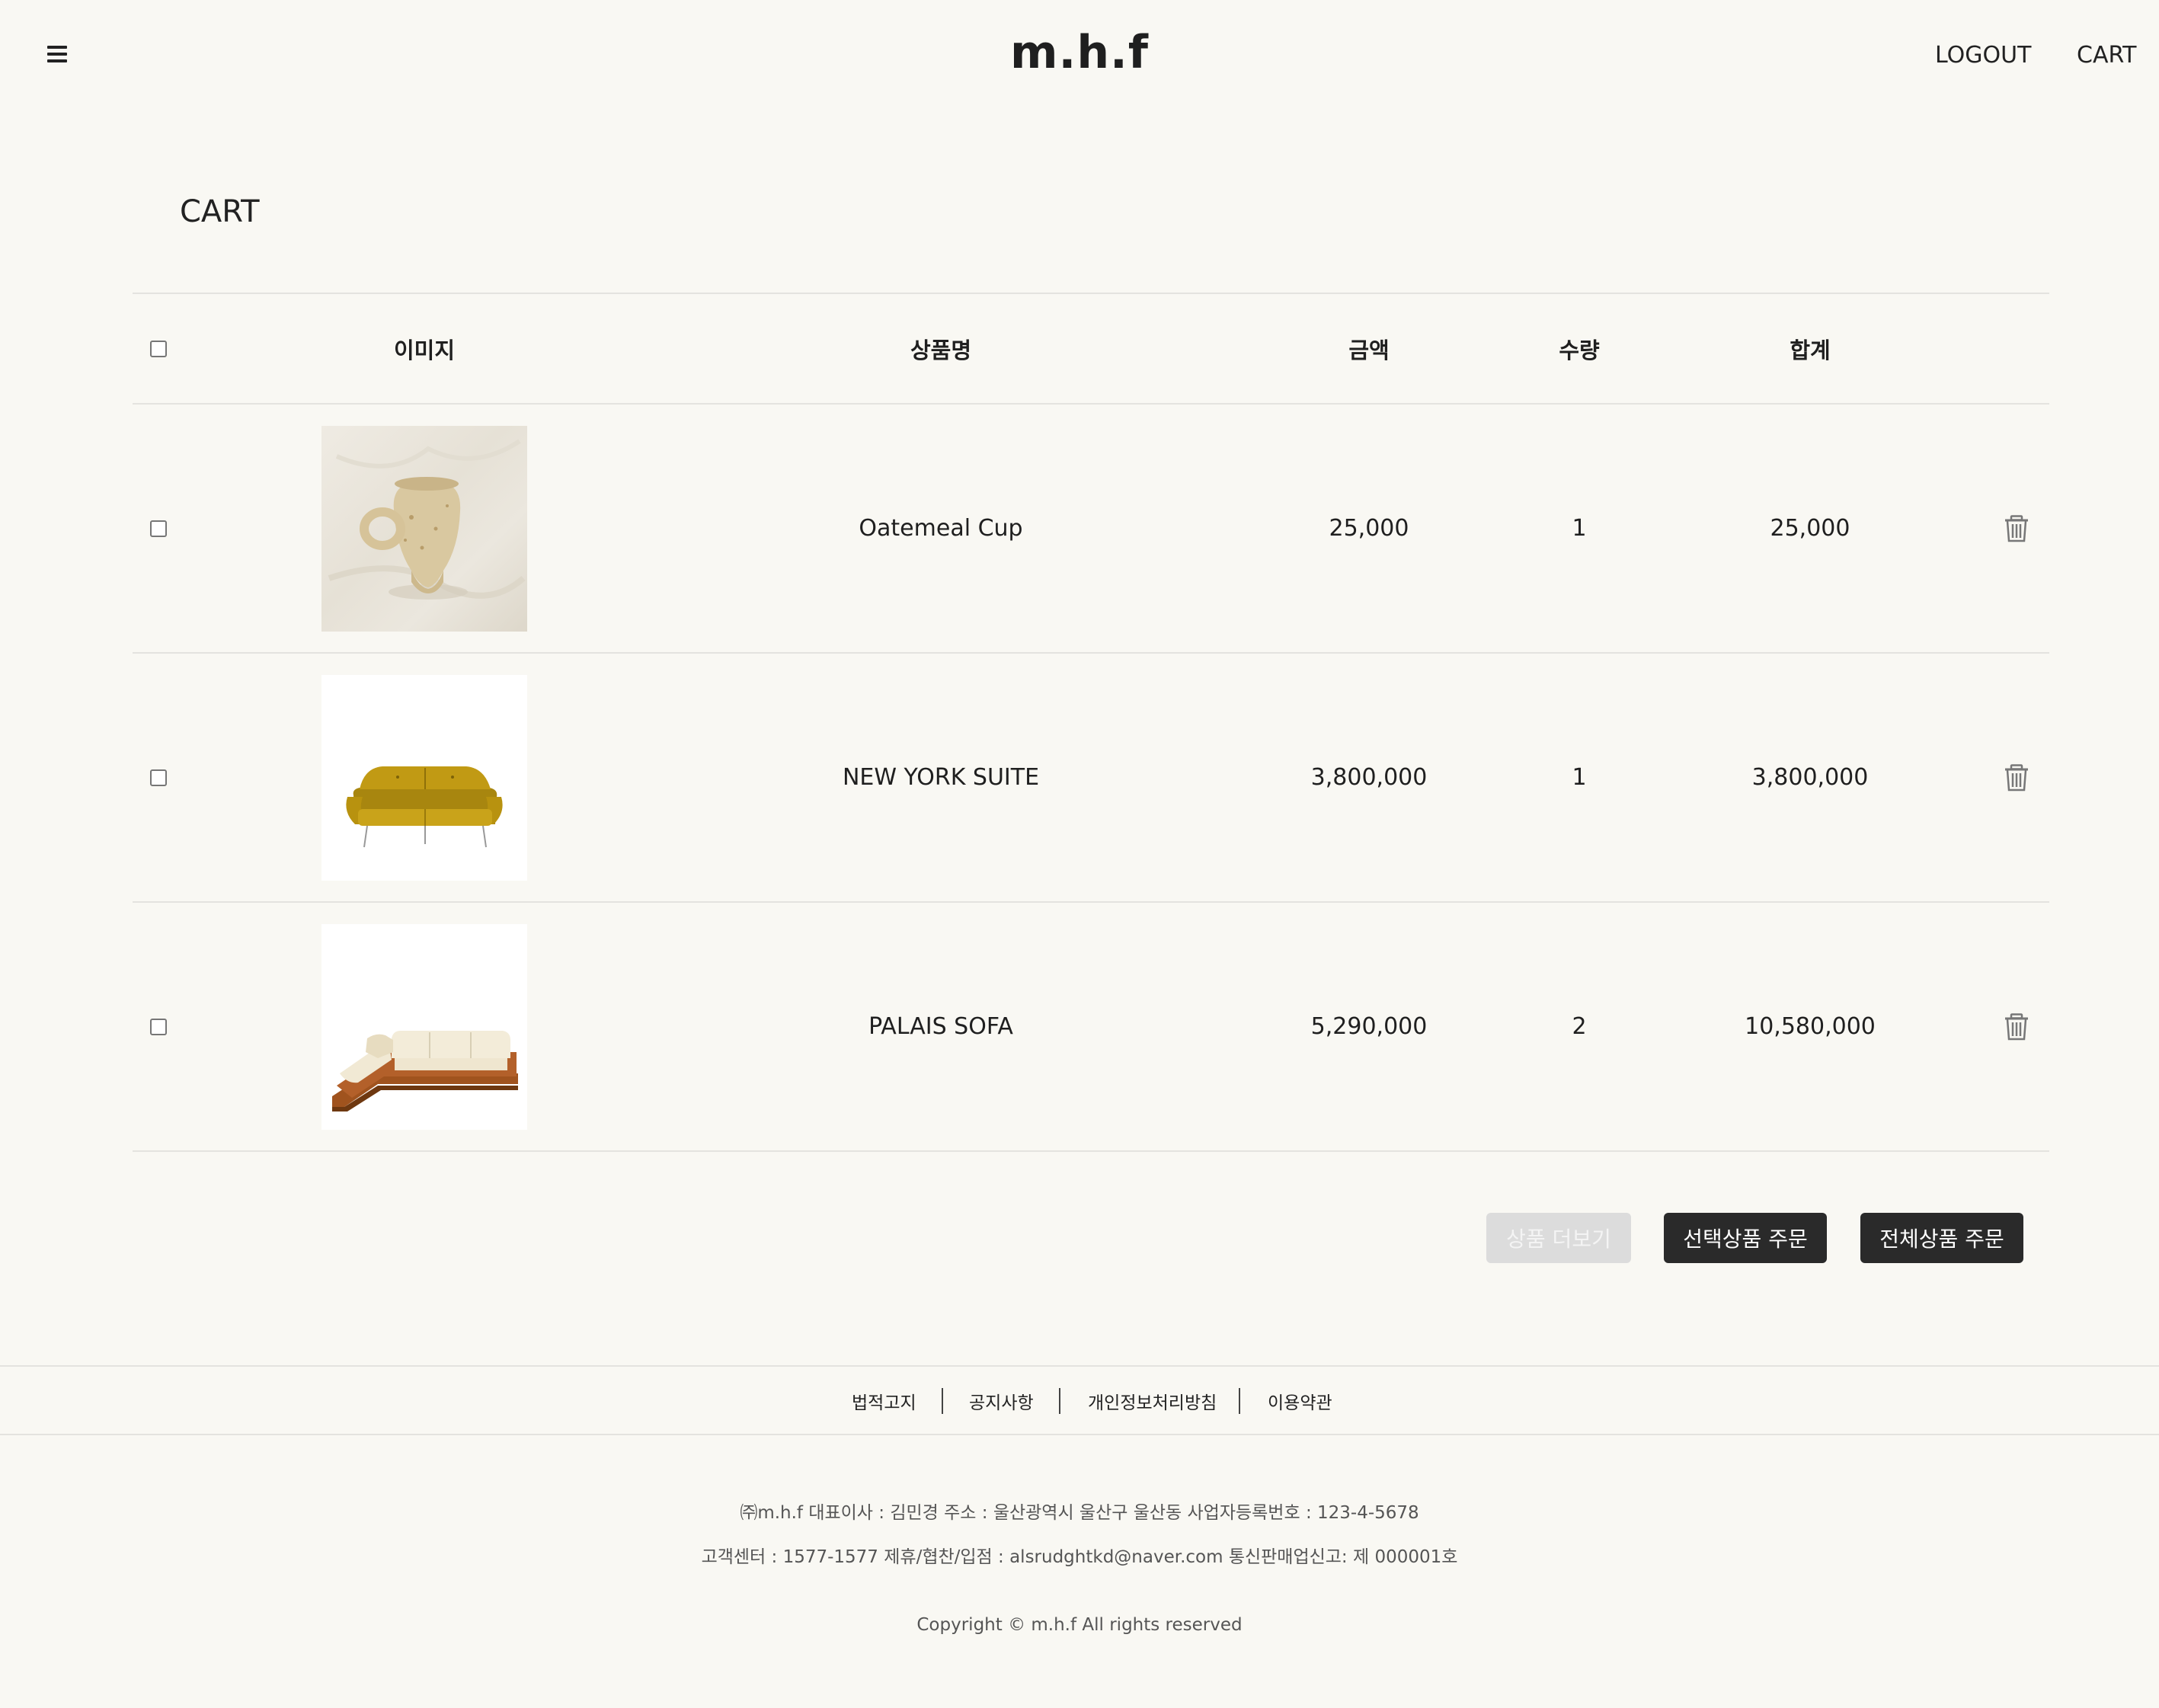  I want to click on row-price-cell: 25,000, so click(1369, 528).